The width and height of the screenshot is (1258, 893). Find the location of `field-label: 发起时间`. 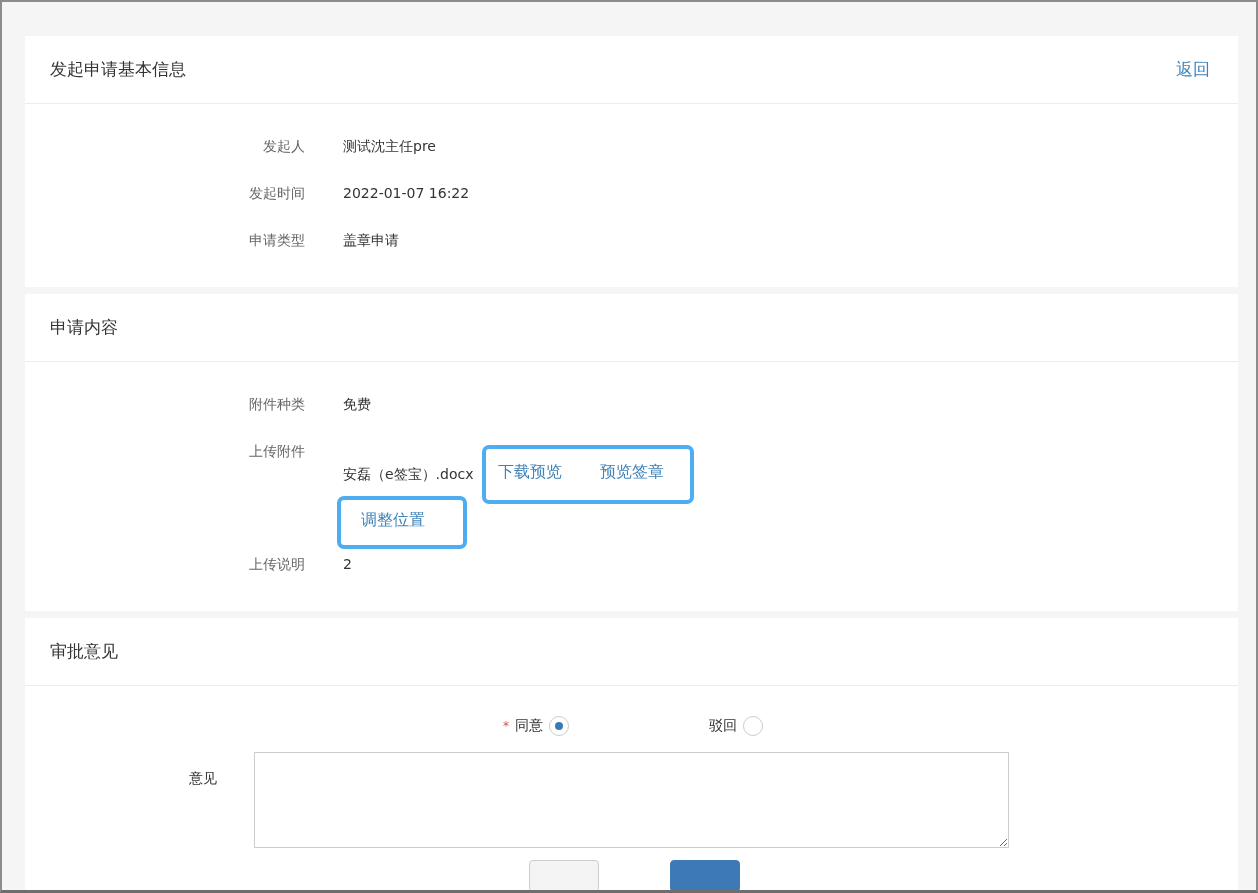

field-label: 发起时间 is located at coordinates (277, 194).